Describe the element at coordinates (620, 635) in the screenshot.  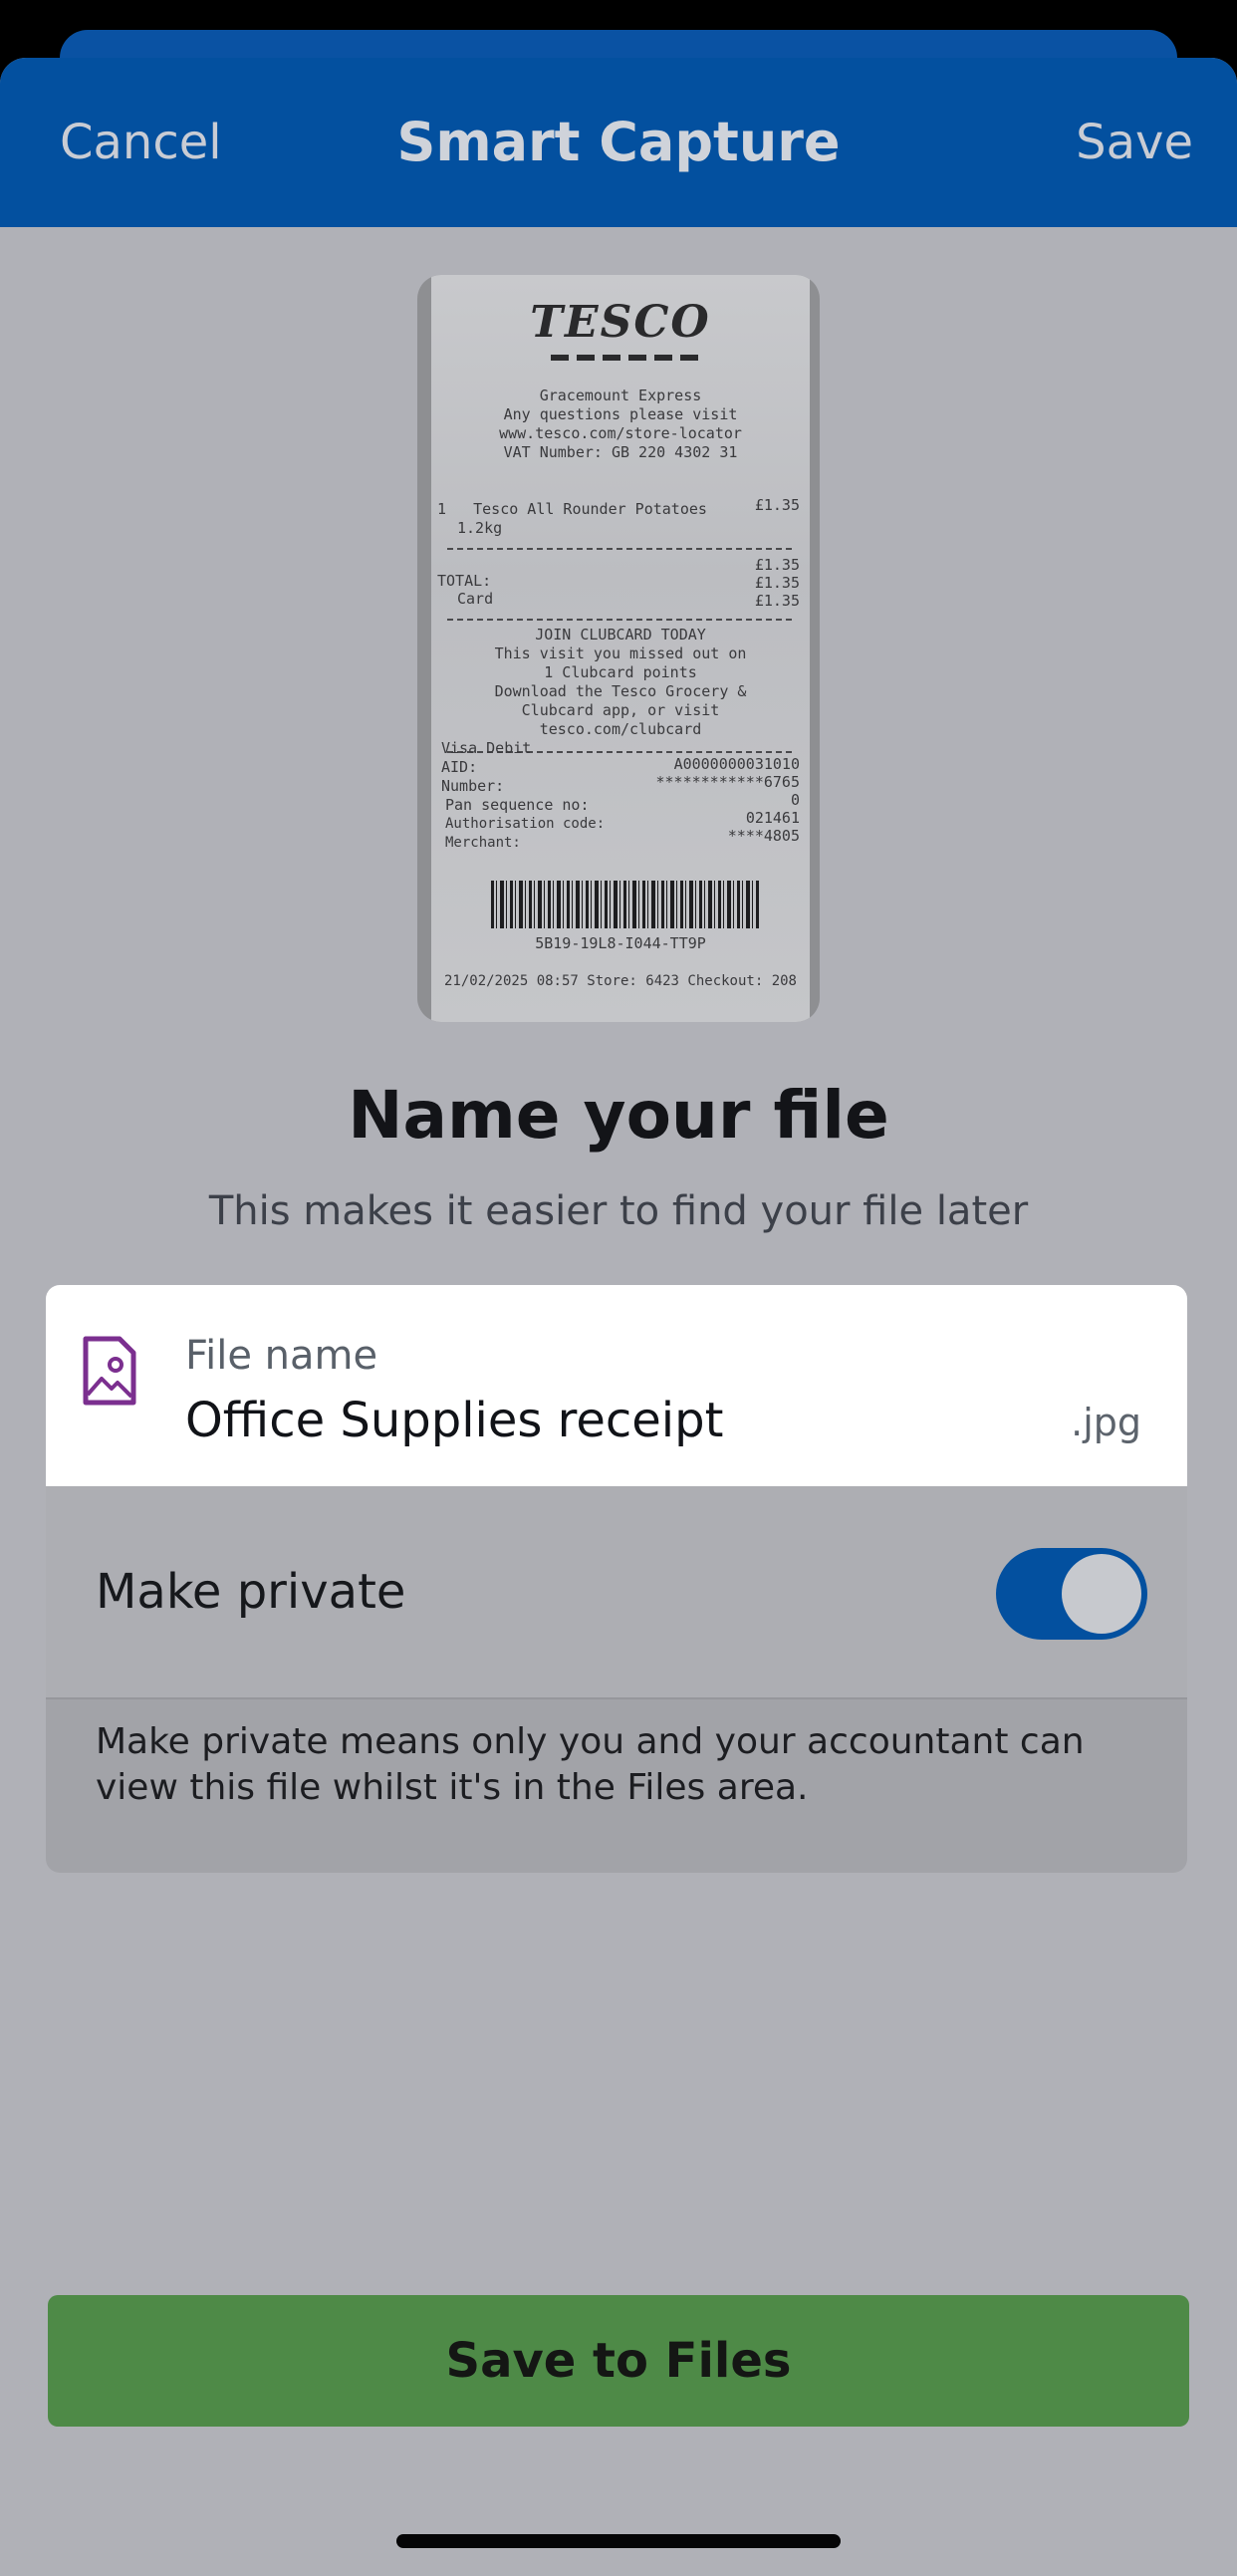
I see `receipt-clubcard-line: JOIN CLUBCARD TODAY` at that location.